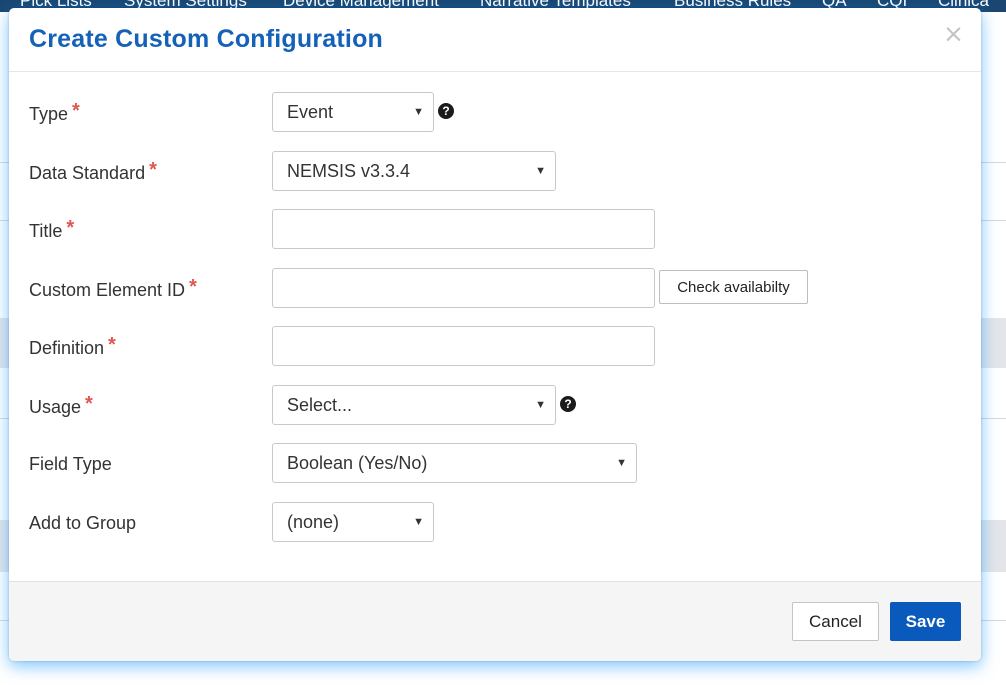  I want to click on usage-select: Select... ▼, so click(414, 405).